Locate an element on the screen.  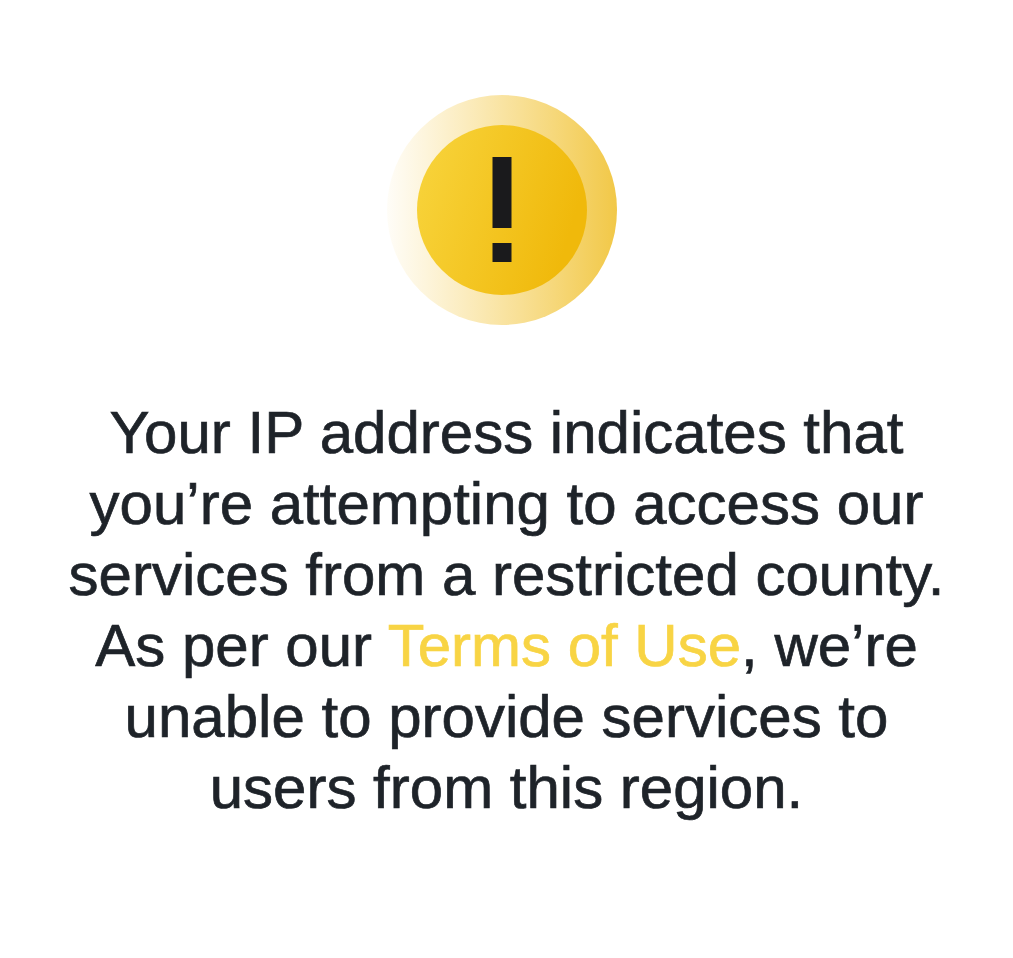
terms-of-use-link: Terms of Use is located at coordinates (564, 645).